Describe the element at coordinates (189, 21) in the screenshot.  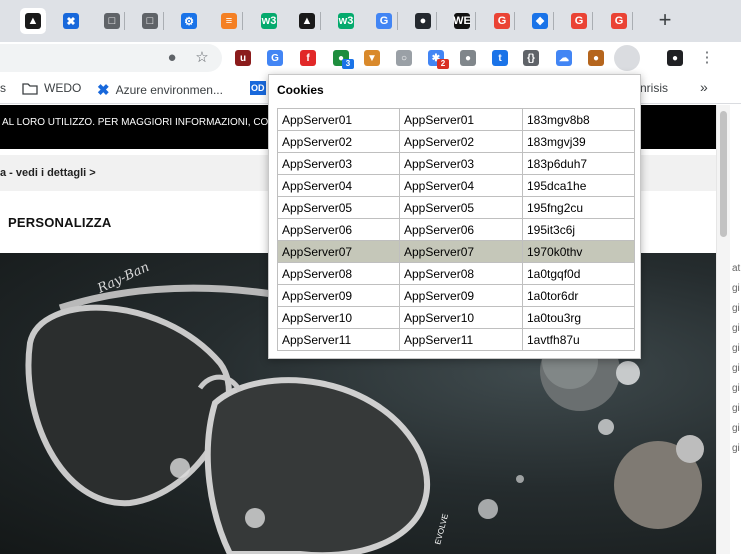
I see `tab-5: ⚙` at that location.